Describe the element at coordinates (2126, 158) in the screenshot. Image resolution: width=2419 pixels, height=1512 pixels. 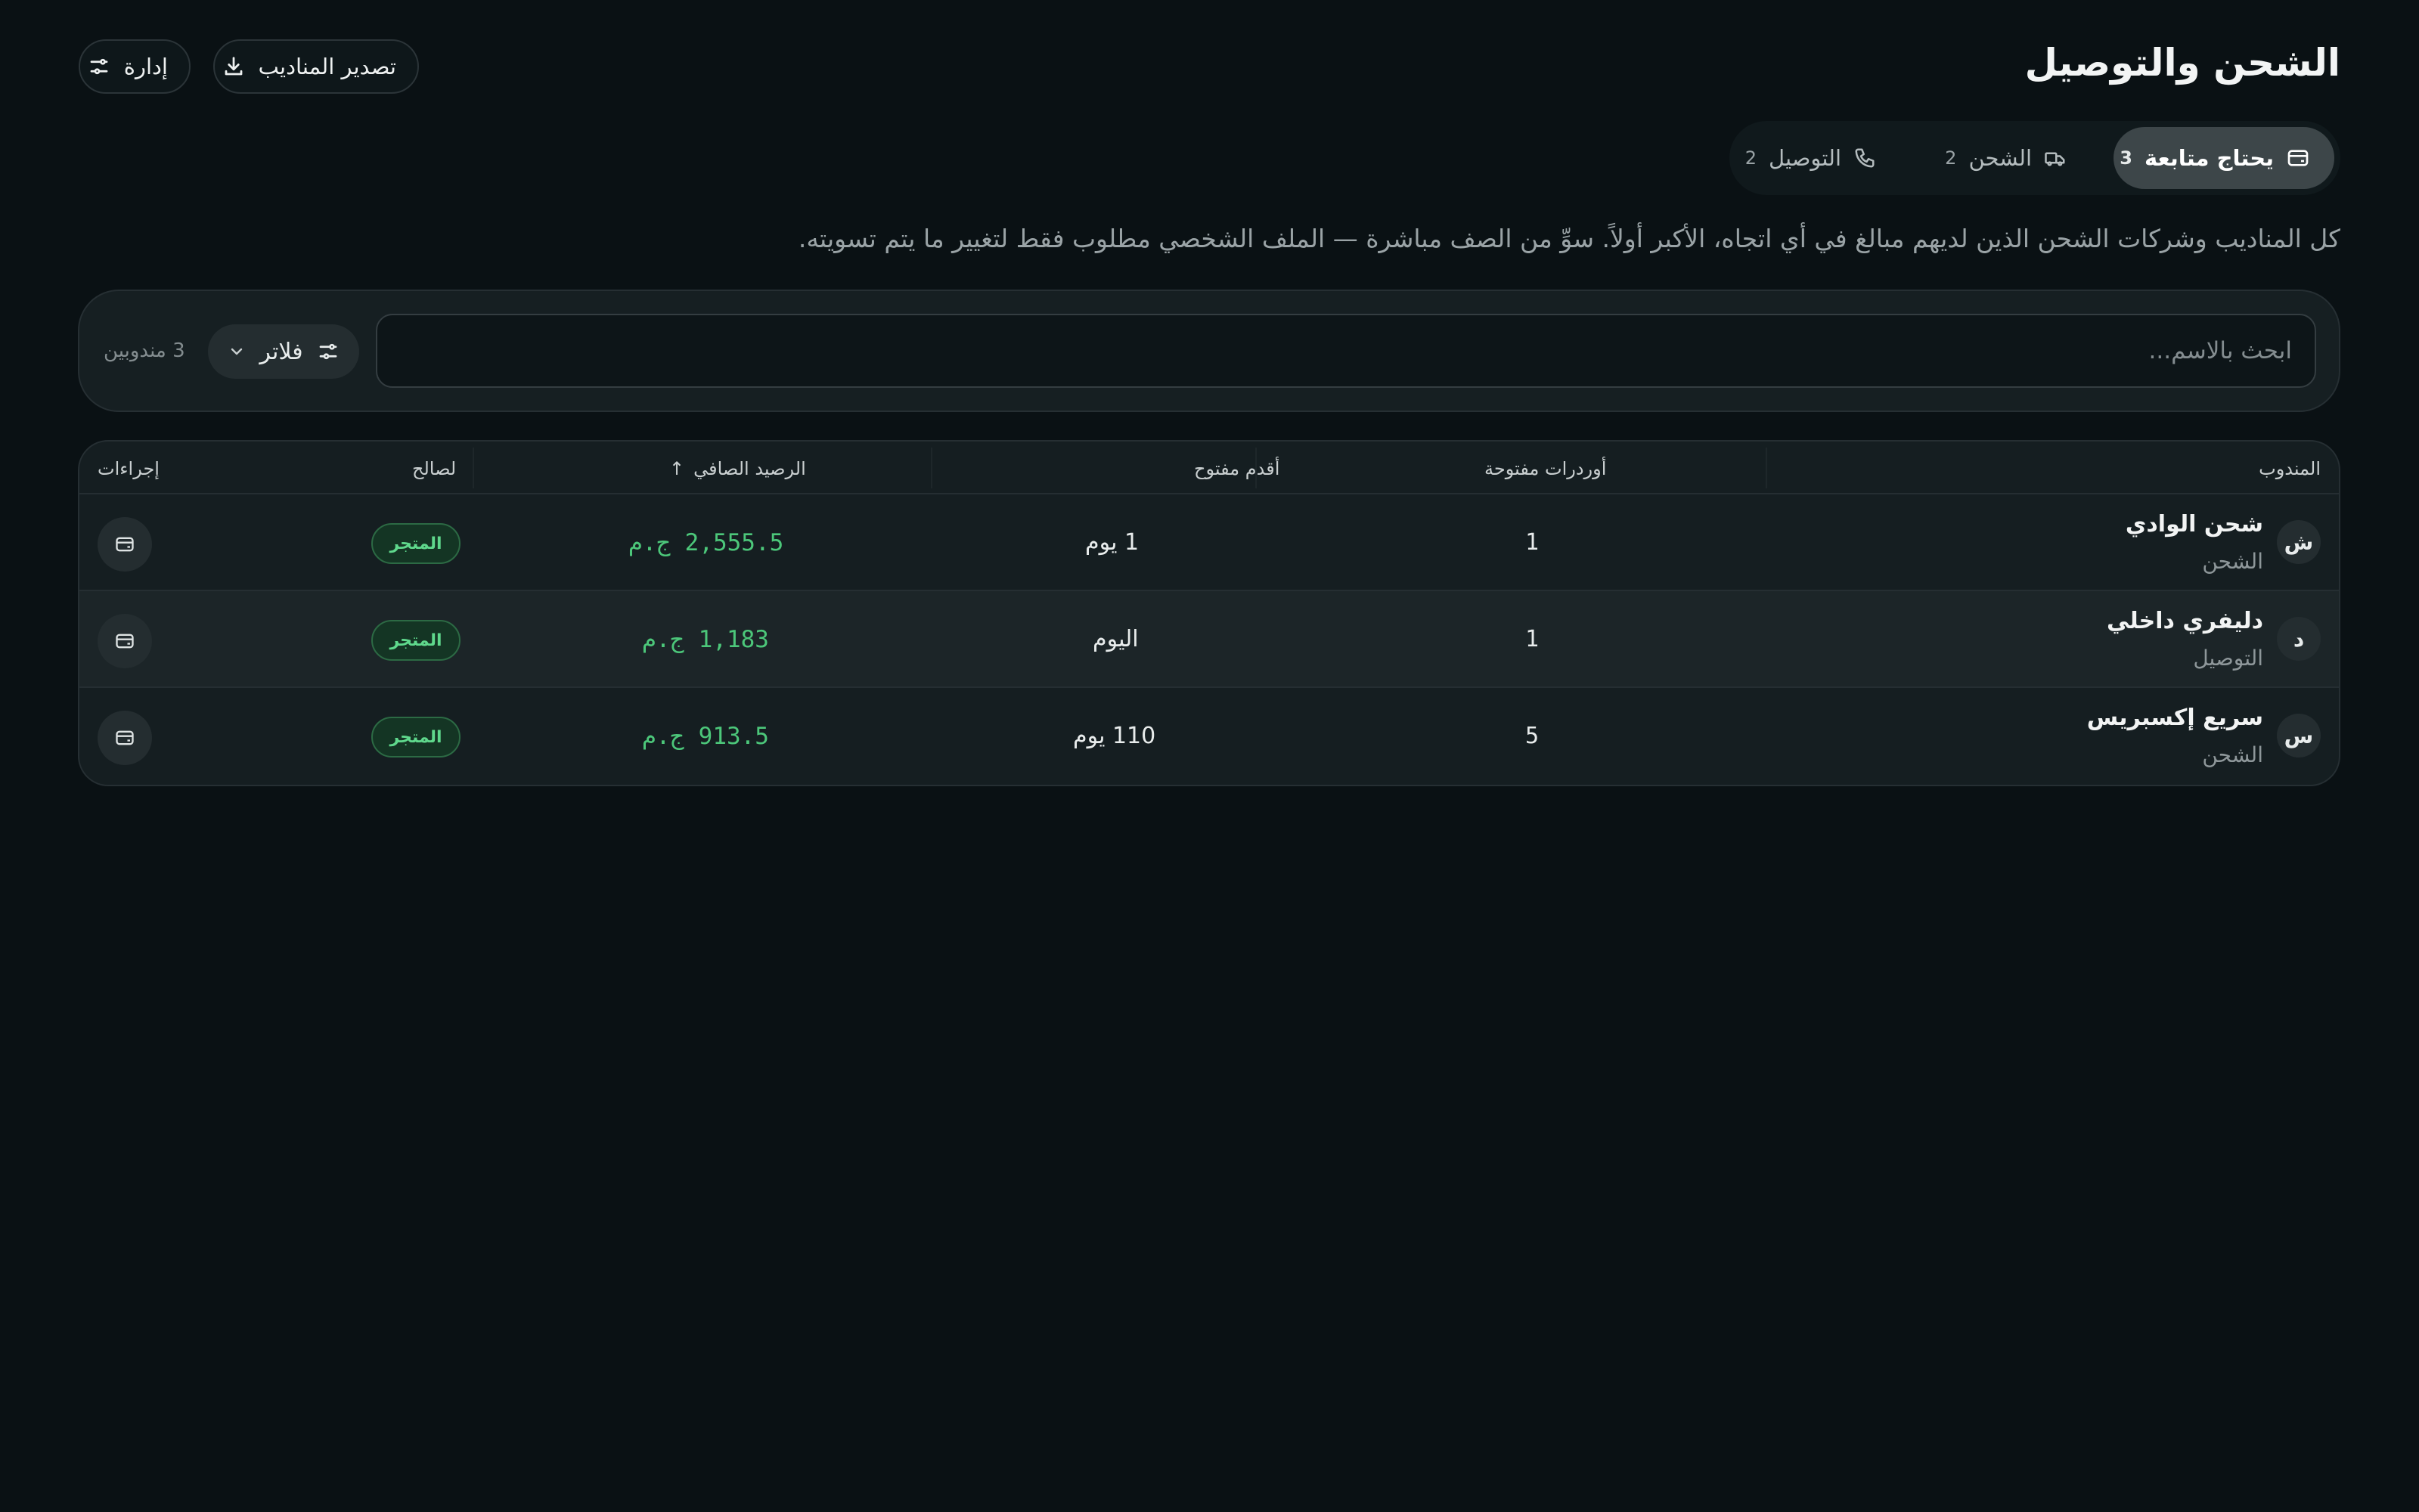
I see `tab-count: 3` at that location.